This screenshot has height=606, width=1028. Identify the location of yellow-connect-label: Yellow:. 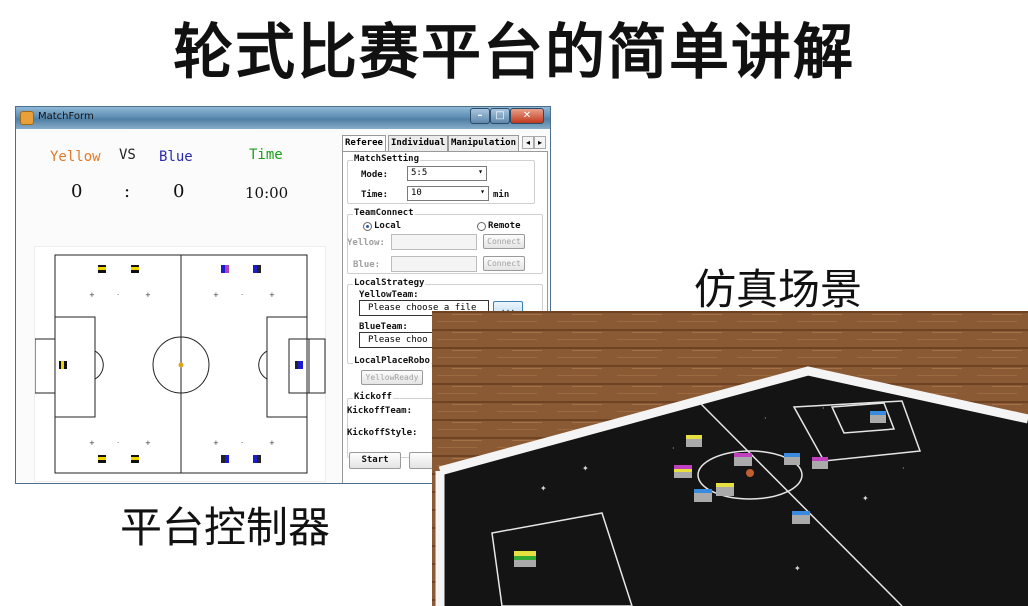
(366, 243).